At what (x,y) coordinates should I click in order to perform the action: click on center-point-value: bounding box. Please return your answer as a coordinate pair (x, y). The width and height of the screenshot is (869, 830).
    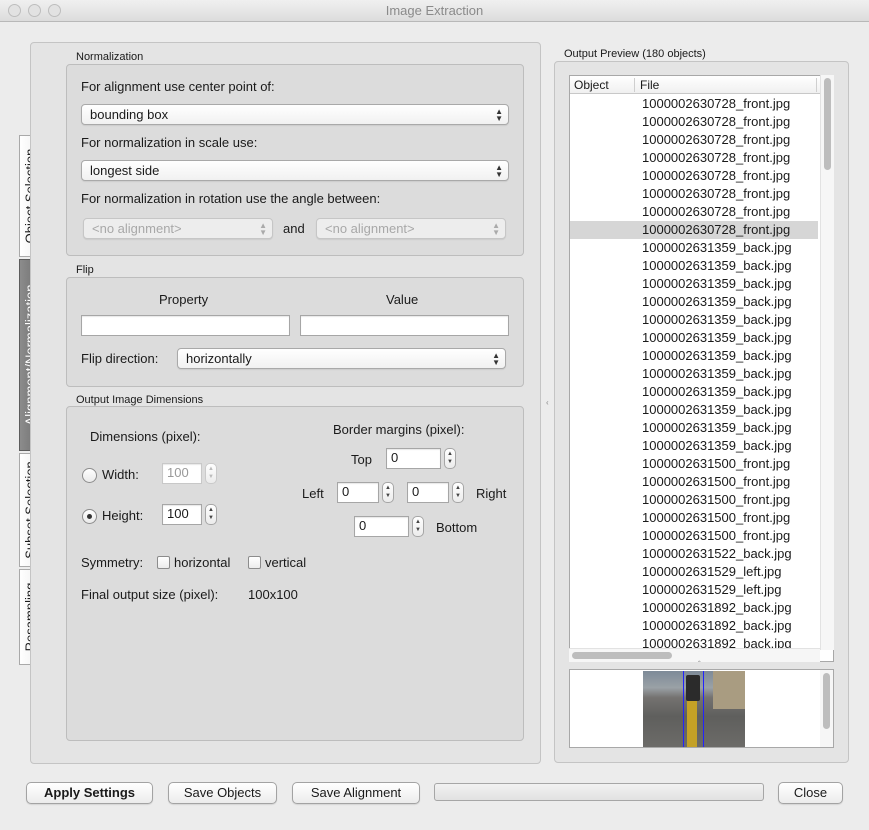
    Looking at the image, I should click on (129, 114).